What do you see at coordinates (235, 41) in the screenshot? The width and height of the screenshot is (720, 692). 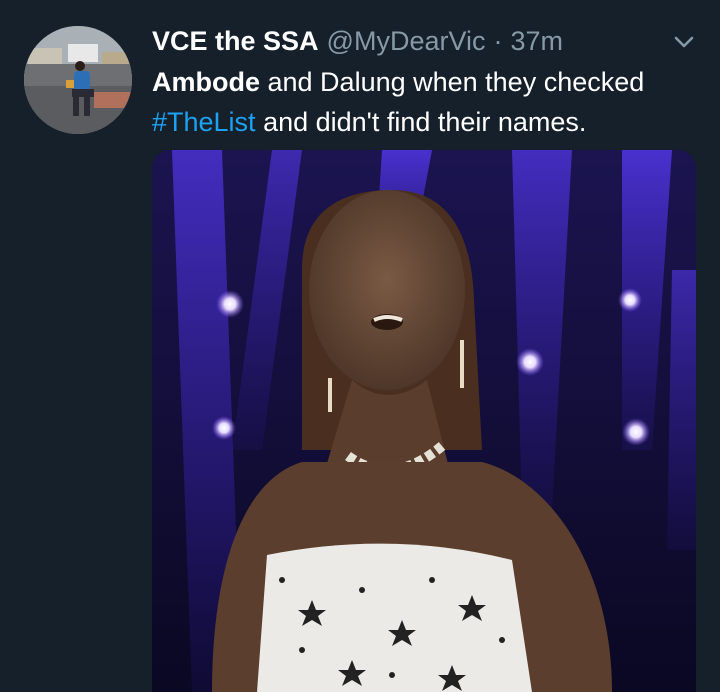 I see `display-name: VCE the SSA` at bounding box center [235, 41].